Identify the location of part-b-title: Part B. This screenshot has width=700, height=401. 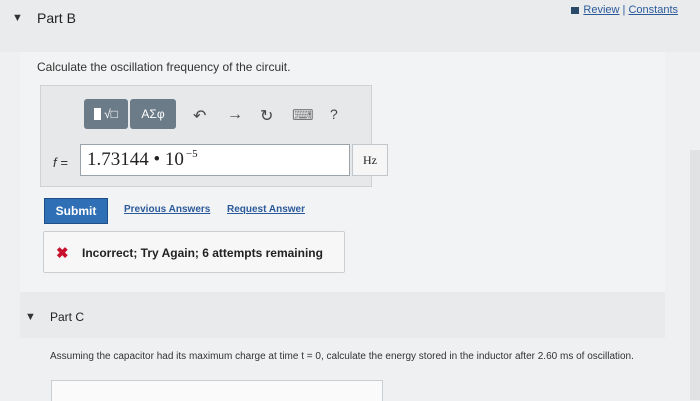
(56, 18).